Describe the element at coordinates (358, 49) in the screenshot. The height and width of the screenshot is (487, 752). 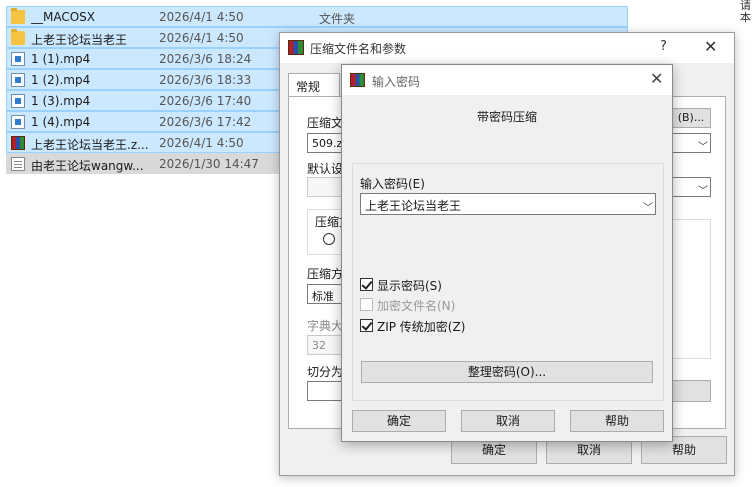
I see `dialog-title: 压缩文件名和参数` at that location.